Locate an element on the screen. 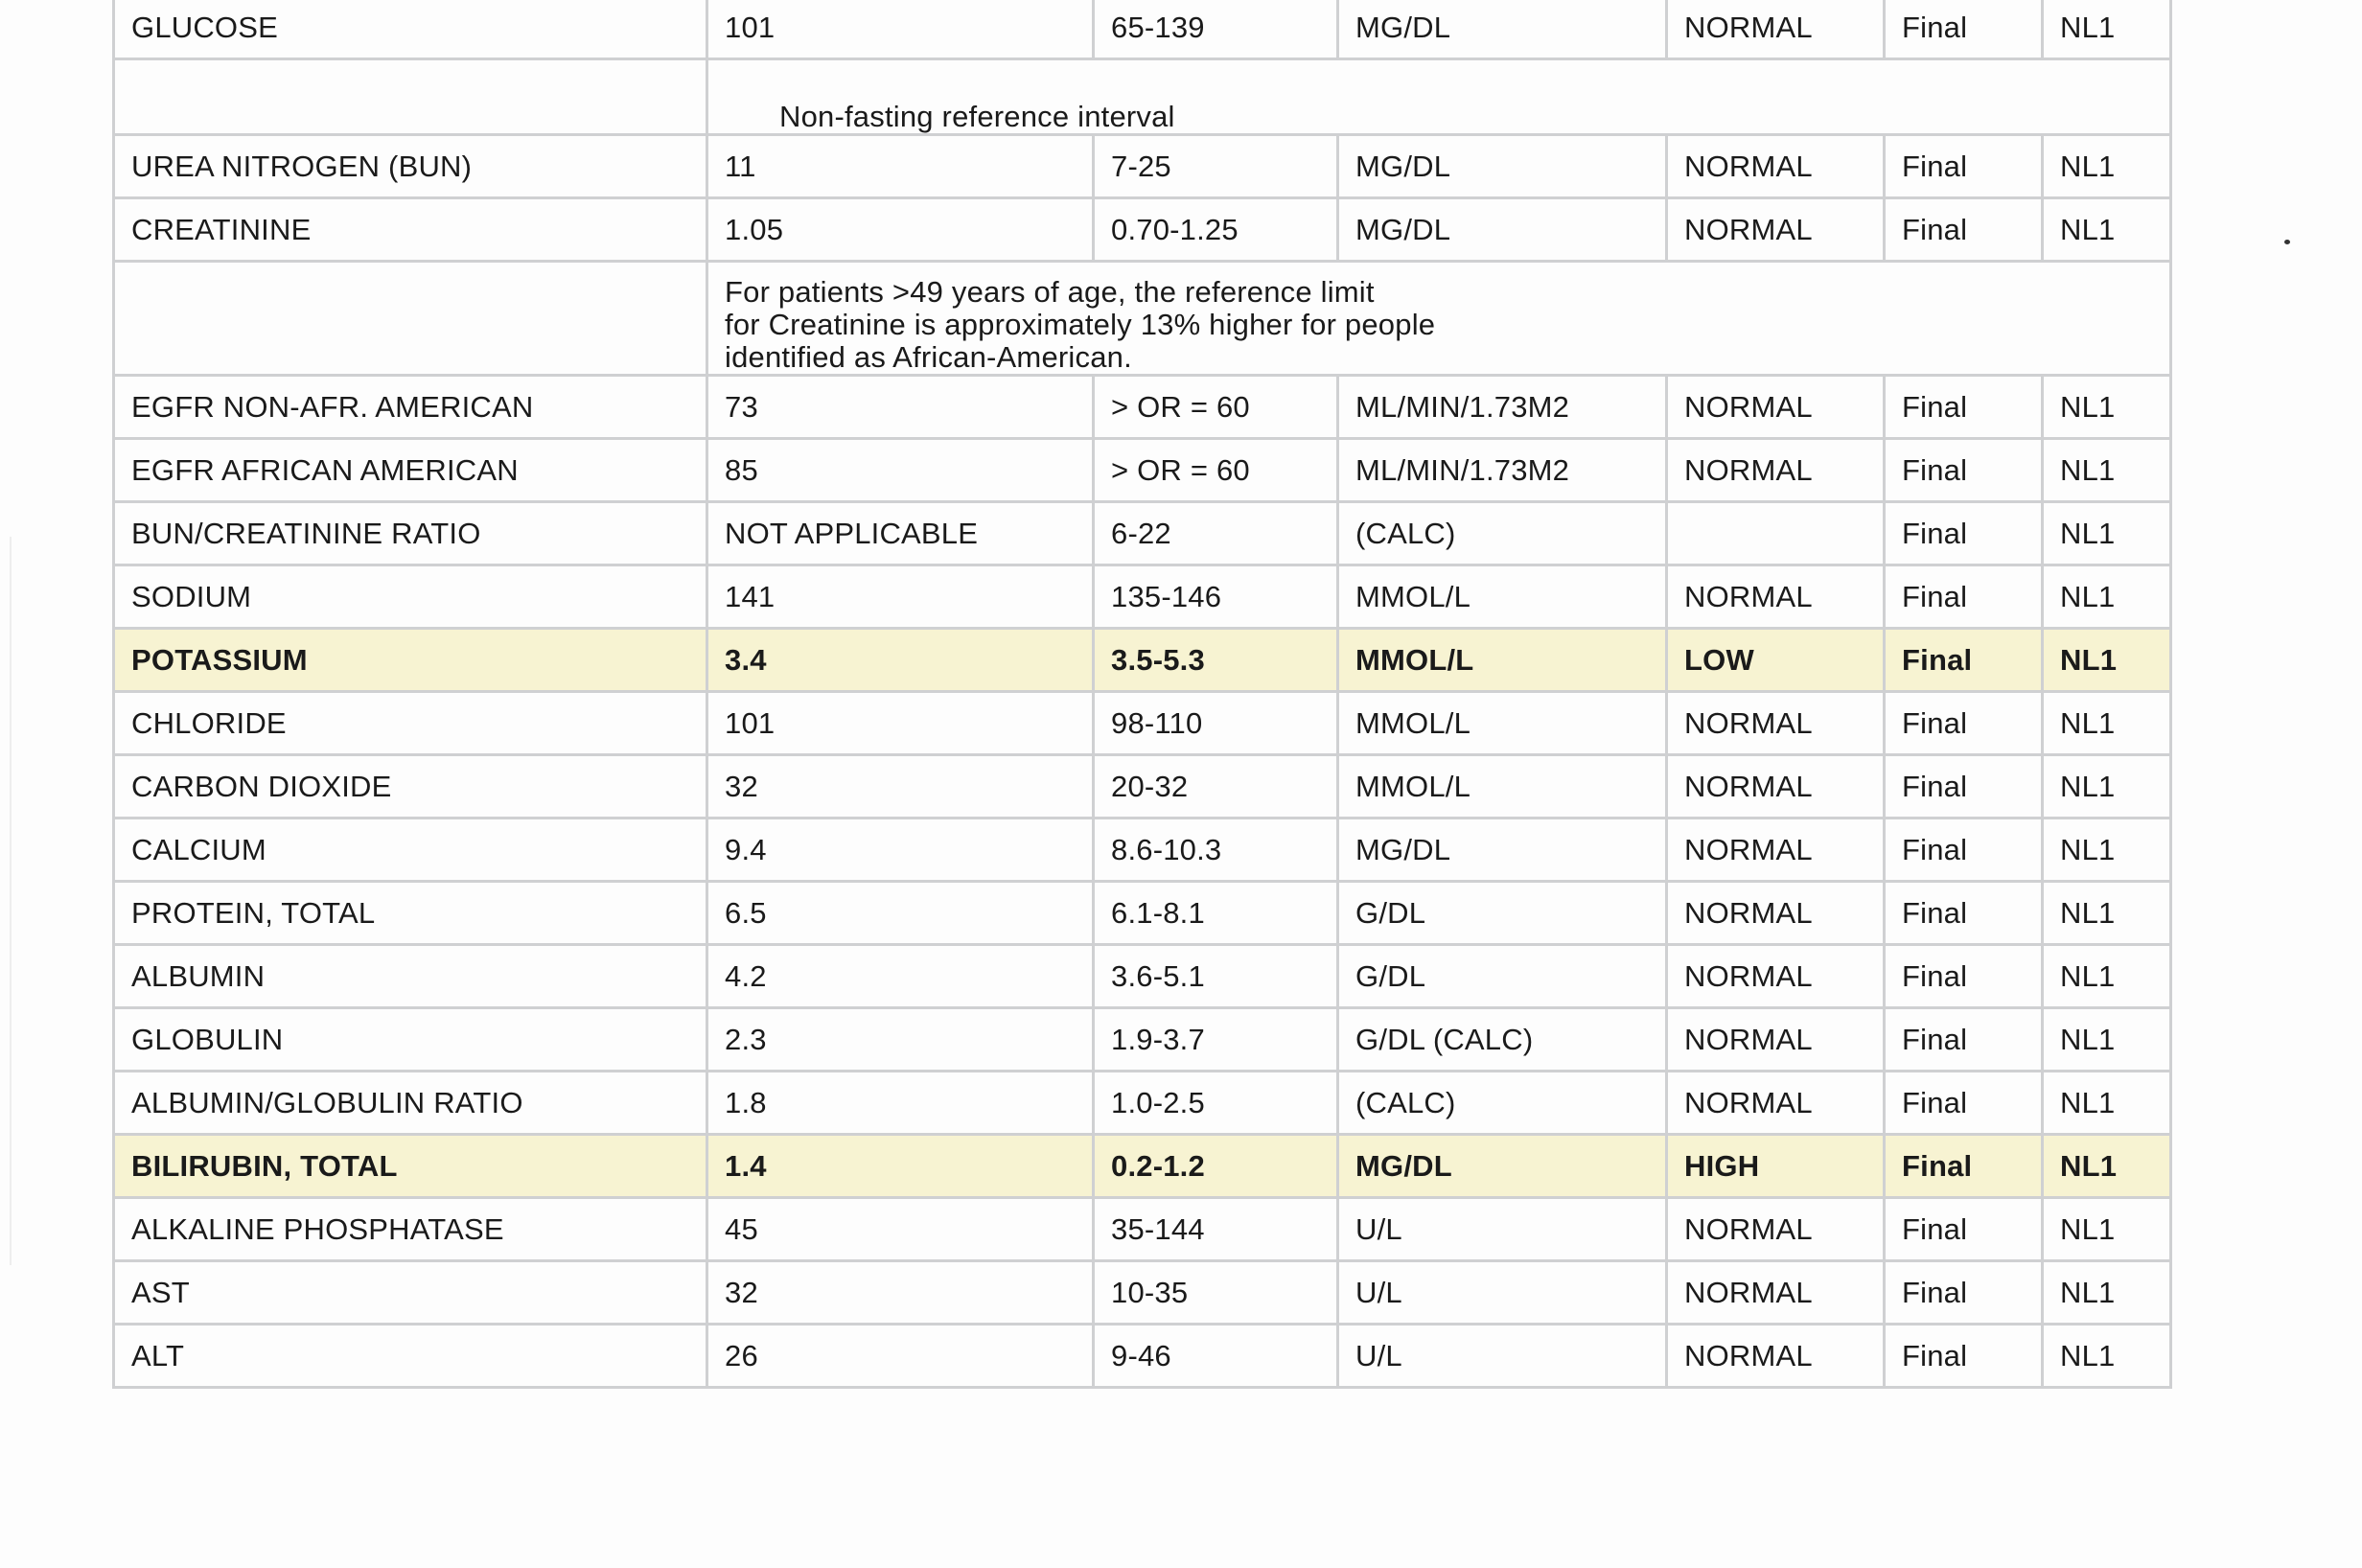  test-name-cell: GLUCOSE is located at coordinates (410, 30).